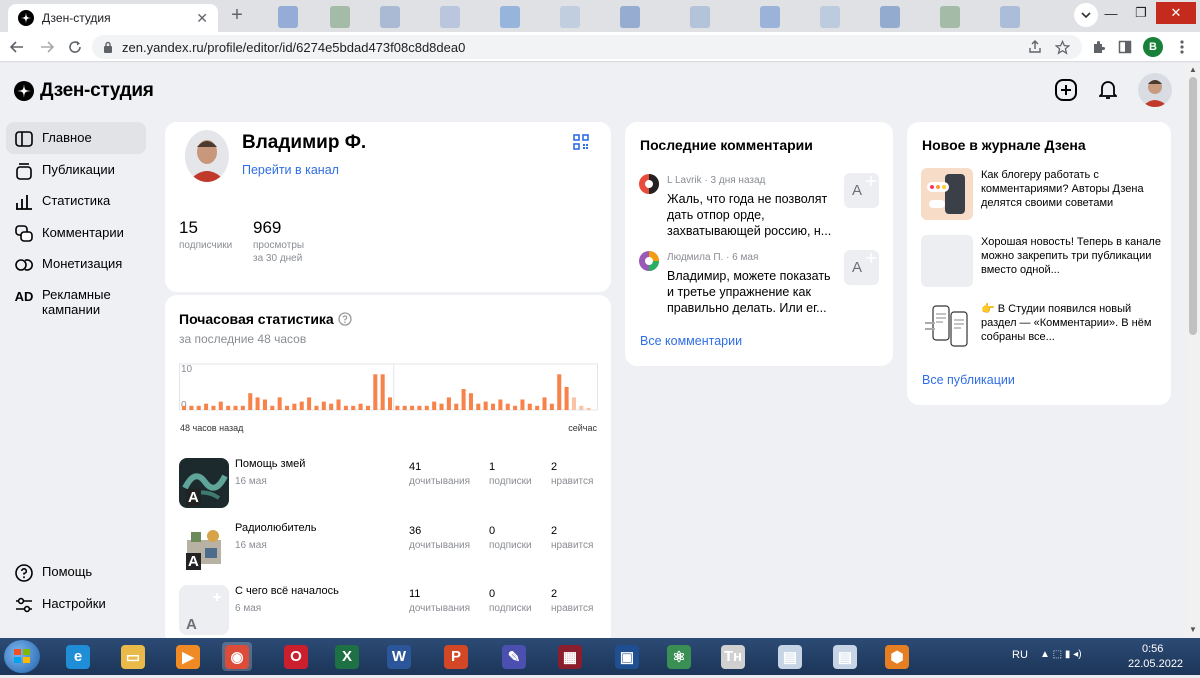  What do you see at coordinates (570, 656) in the screenshot?
I see `winrar-icon: ▦` at bounding box center [570, 656].